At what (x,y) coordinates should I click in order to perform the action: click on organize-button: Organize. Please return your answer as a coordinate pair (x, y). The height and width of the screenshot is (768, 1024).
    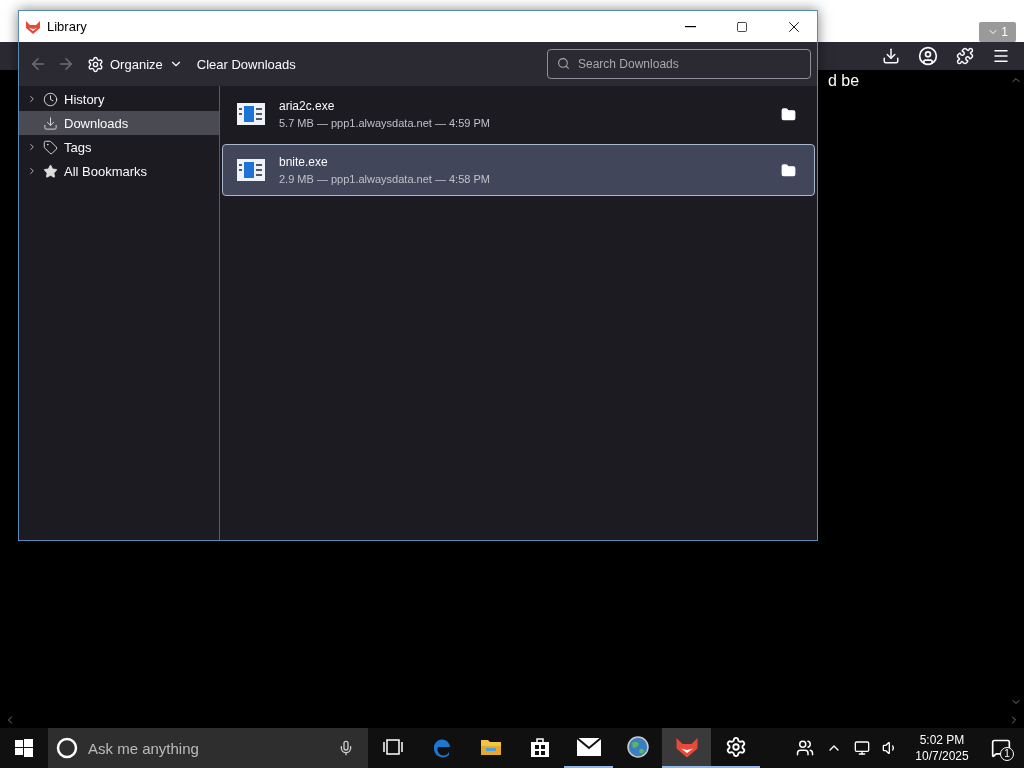
    Looking at the image, I should click on (135, 64).